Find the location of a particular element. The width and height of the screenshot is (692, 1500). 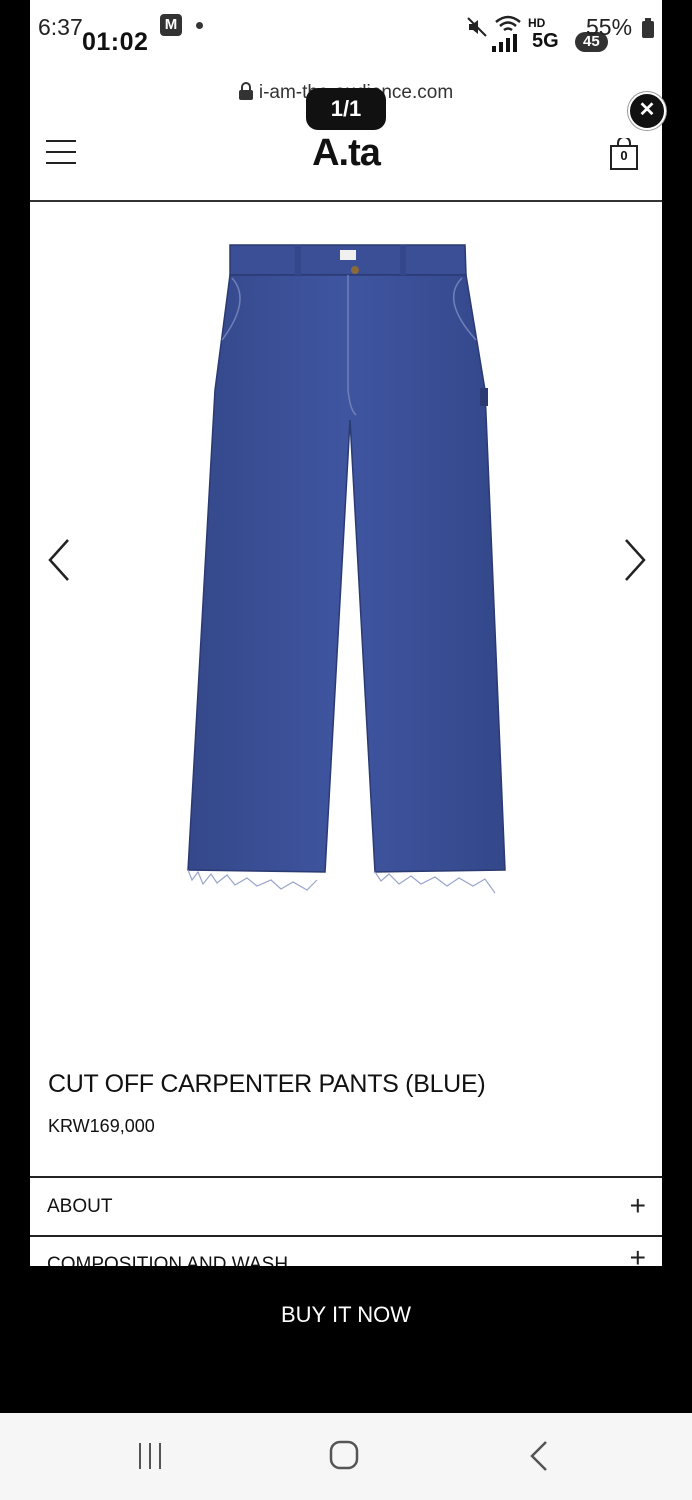

battery-icon is located at coordinates (648, 30).